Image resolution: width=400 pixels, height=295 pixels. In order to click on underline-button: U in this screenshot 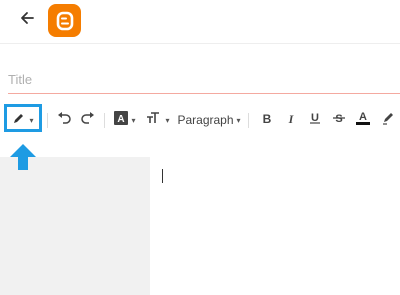, I will do `click(315, 120)`.